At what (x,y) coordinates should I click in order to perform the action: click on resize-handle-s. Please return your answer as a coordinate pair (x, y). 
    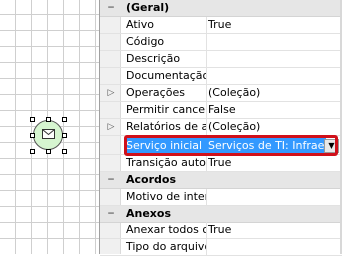
    Looking at the image, I should click on (48, 151).